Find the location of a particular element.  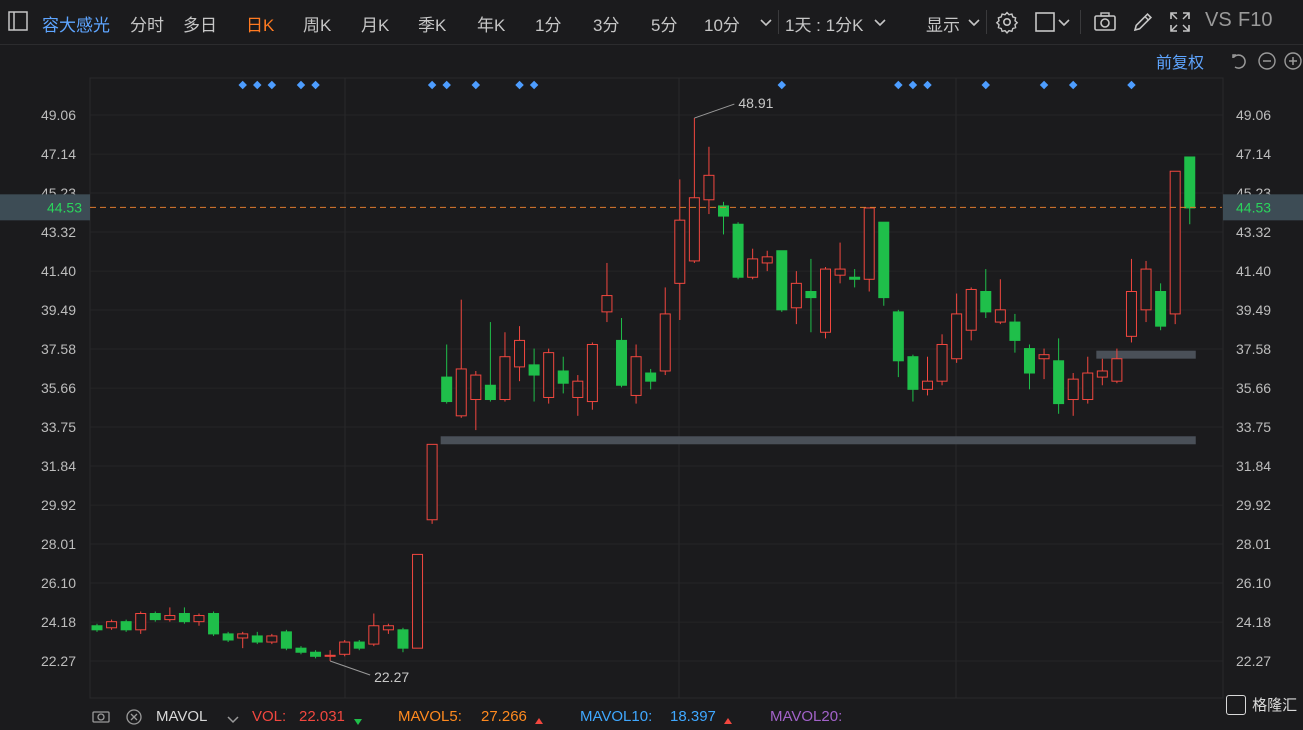

close-icon is located at coordinates (134, 719).